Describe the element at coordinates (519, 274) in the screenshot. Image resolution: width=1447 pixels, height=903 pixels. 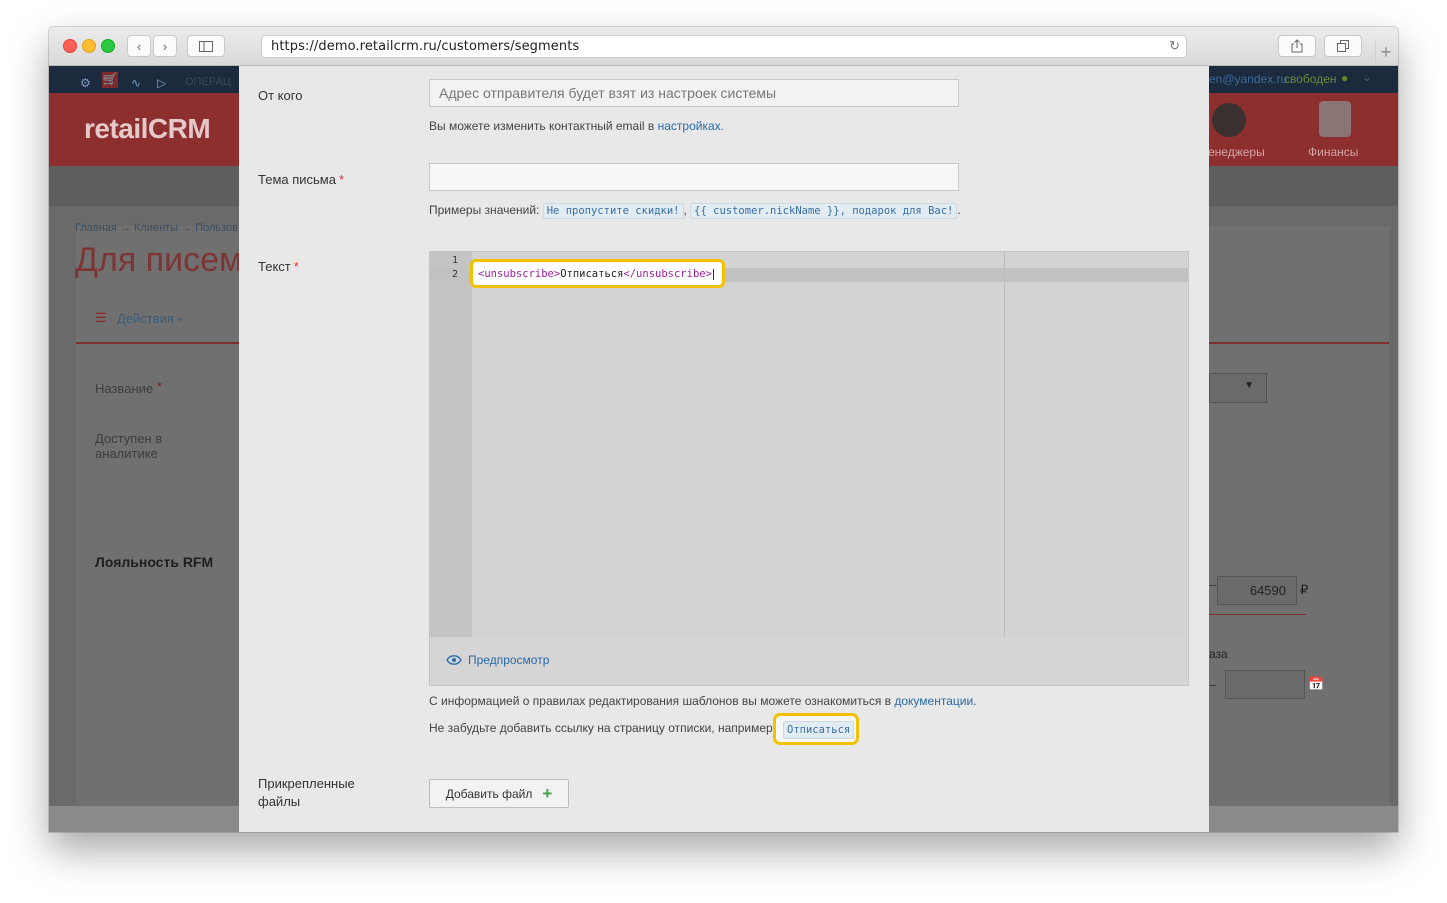
I see `code-open-tag: <unsubscribe>` at that location.